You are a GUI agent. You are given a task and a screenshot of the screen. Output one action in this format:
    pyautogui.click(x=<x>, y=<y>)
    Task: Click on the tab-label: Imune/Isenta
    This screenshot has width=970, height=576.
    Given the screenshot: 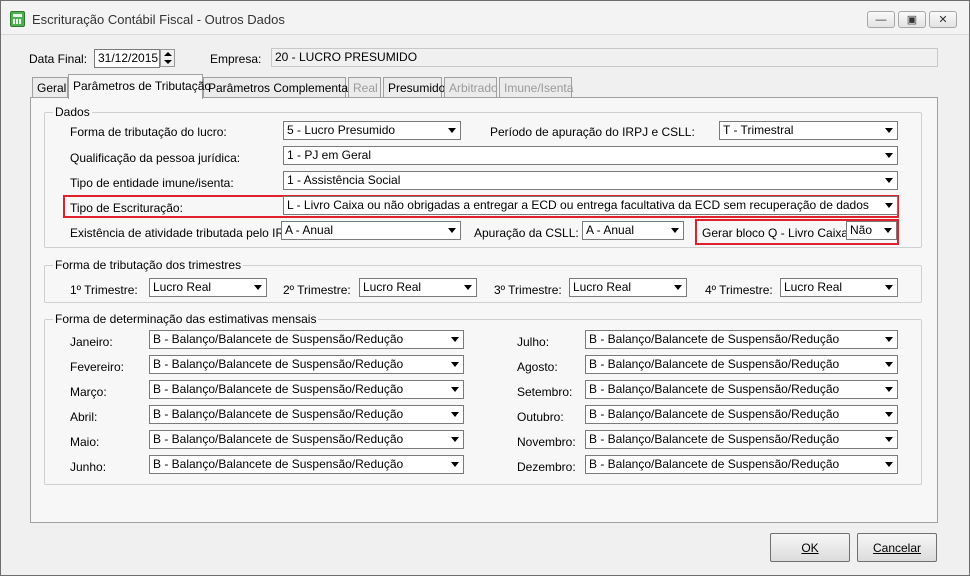 What is the action you would take?
    pyautogui.click(x=539, y=88)
    